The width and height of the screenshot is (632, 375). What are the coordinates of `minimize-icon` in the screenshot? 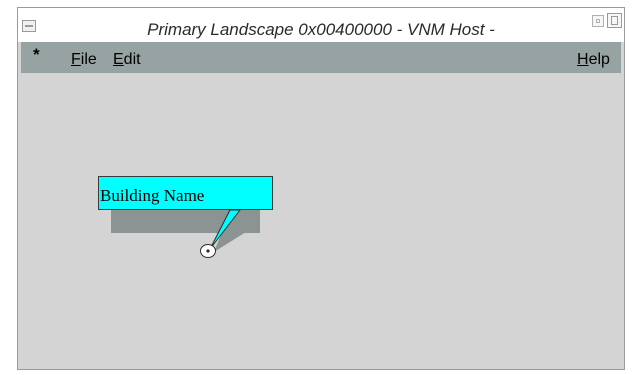 It's located at (598, 21).